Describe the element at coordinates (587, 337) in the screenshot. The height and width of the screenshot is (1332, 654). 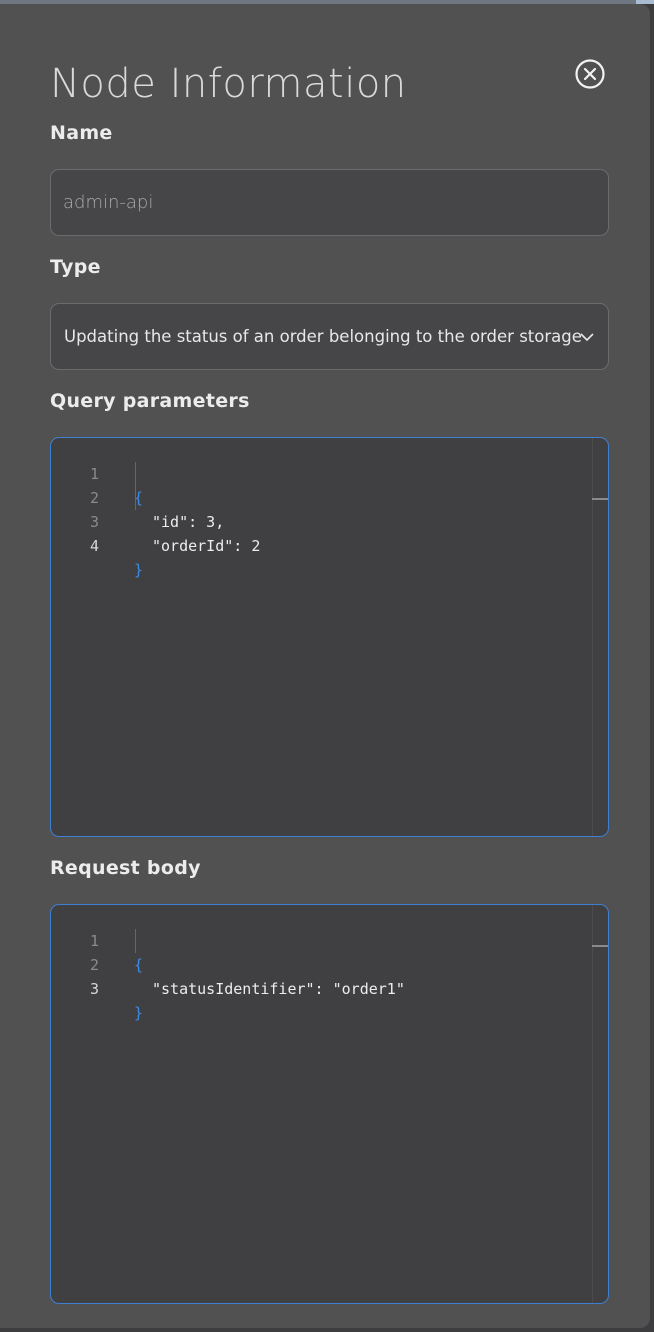
I see `chevron-down-icon` at that location.